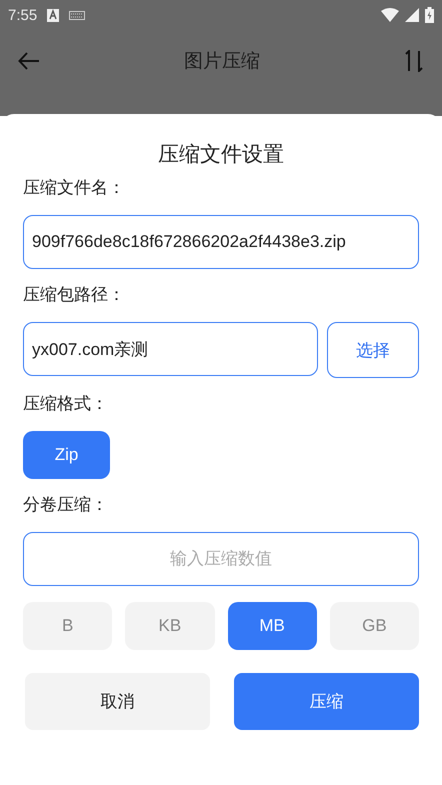 This screenshot has height=785, width=442. Describe the element at coordinates (29, 61) in the screenshot. I see `back-icon` at that location.